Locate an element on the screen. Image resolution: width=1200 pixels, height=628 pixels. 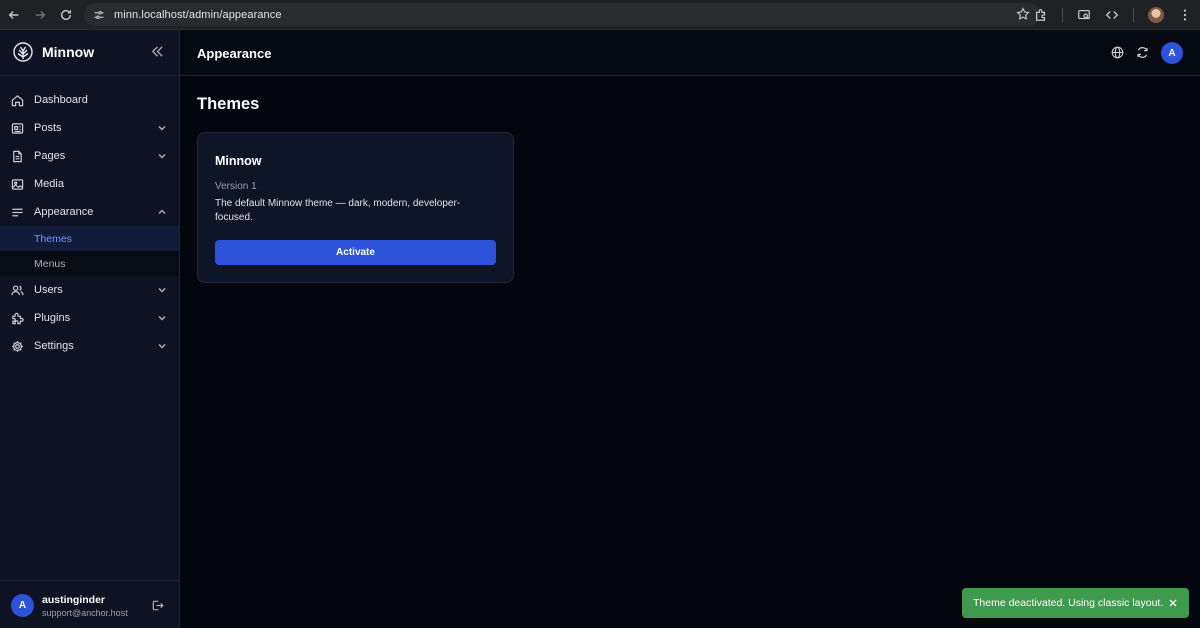
logout-icon is located at coordinates (157, 605).